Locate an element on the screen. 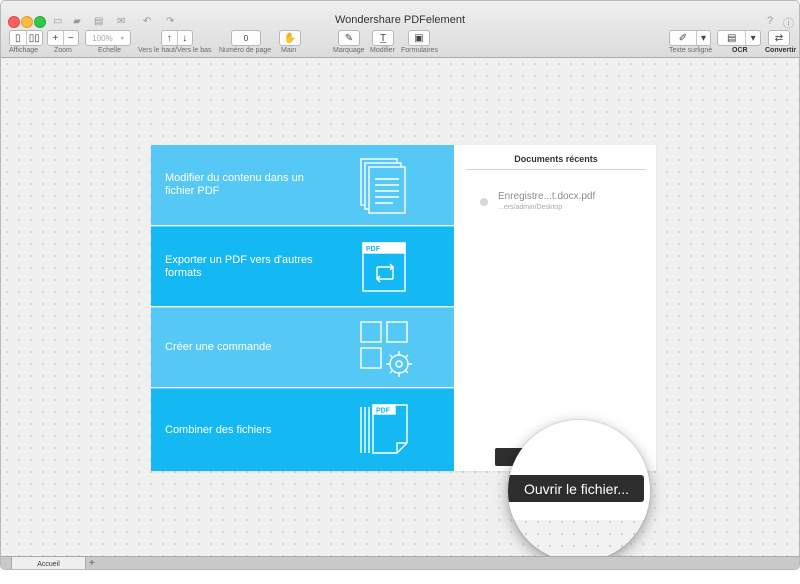  pdf-convert-icon: PDF is located at coordinates (384, 267).